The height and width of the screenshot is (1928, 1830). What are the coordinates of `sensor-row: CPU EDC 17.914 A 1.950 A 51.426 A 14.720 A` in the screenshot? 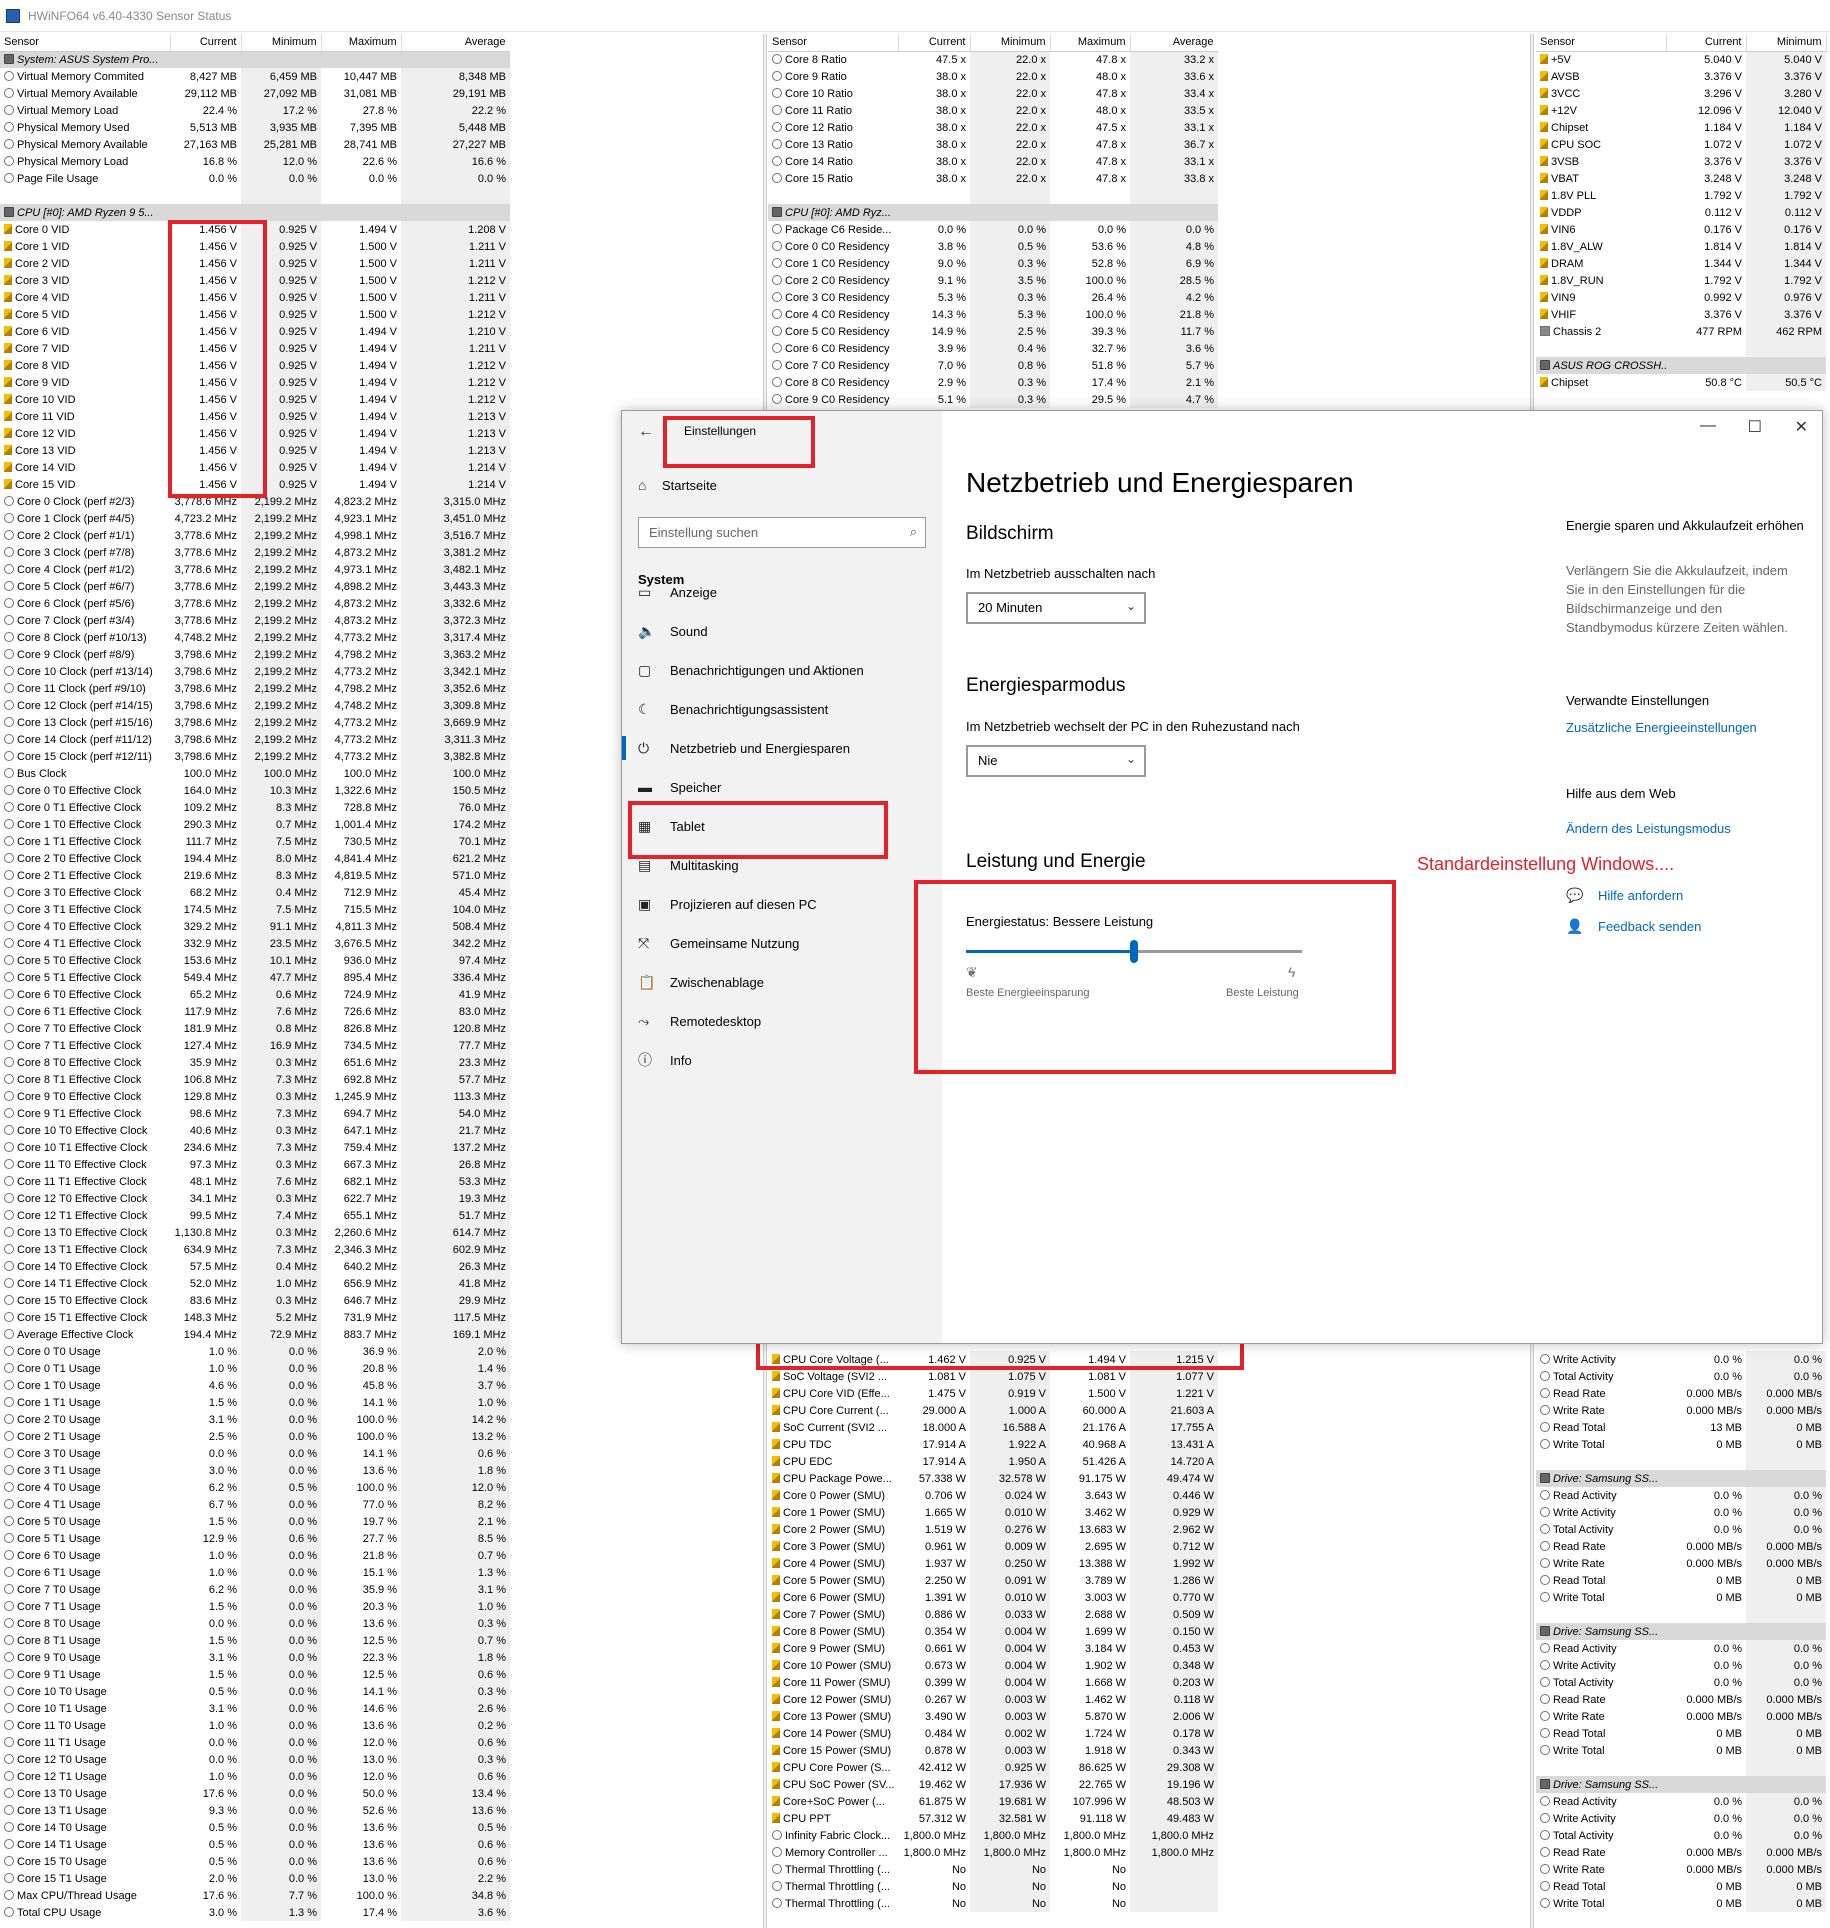 It's located at (993, 1461).